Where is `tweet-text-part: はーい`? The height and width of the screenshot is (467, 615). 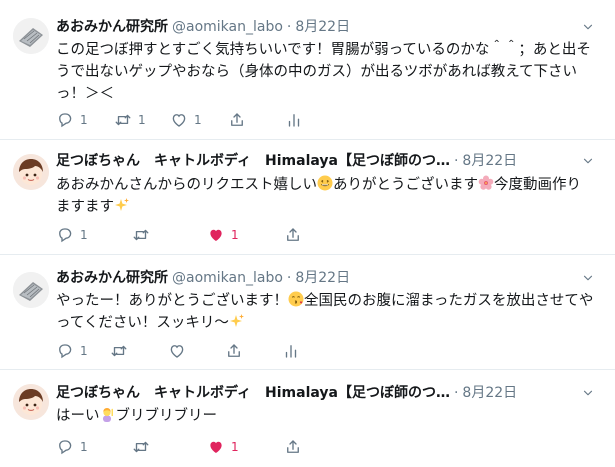
tweet-text-part: はーい is located at coordinates (78, 416).